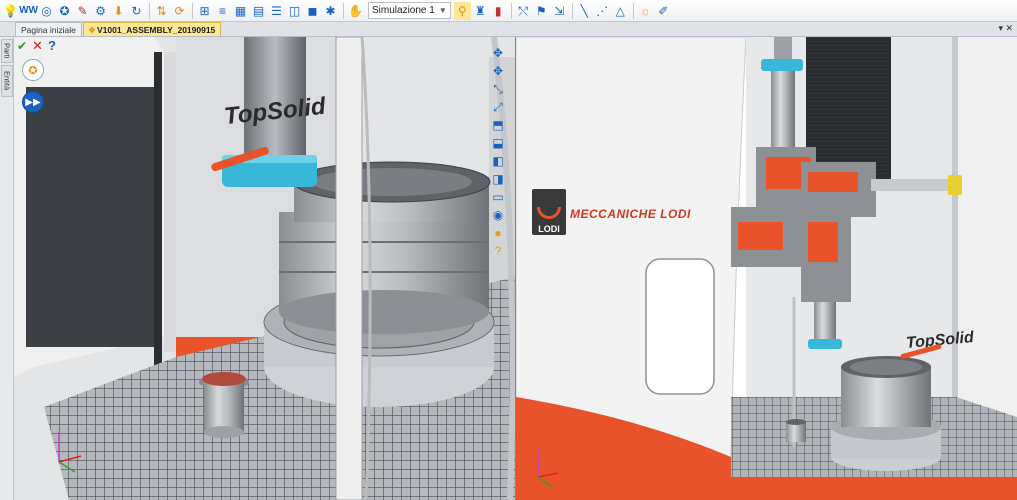  I want to click on tab-home: Pagina iniziale, so click(48, 29).